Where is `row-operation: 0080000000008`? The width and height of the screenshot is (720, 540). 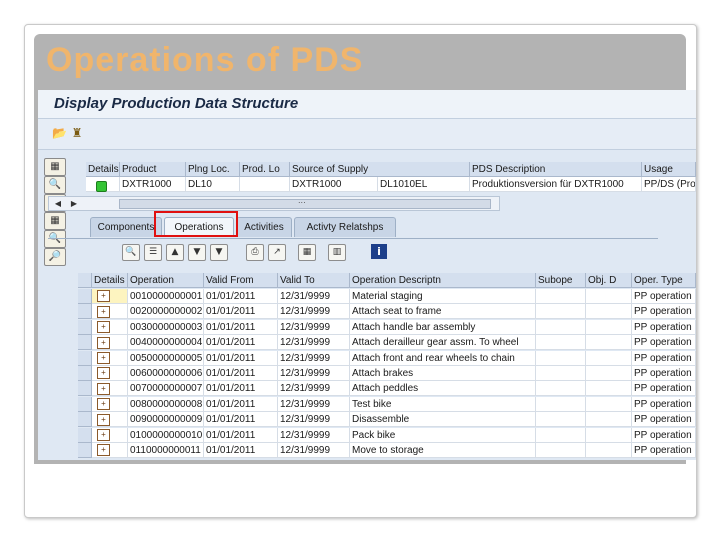 row-operation: 0080000000008 is located at coordinates (166, 404).